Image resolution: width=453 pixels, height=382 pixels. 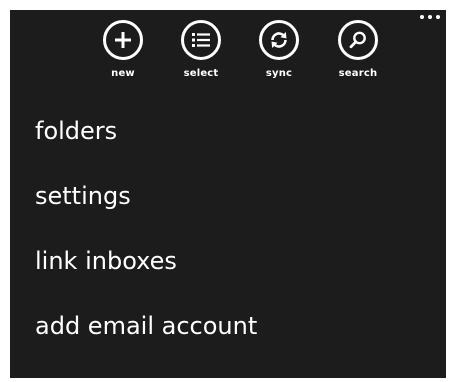 What do you see at coordinates (279, 40) in the screenshot?
I see `sync-icon` at bounding box center [279, 40].